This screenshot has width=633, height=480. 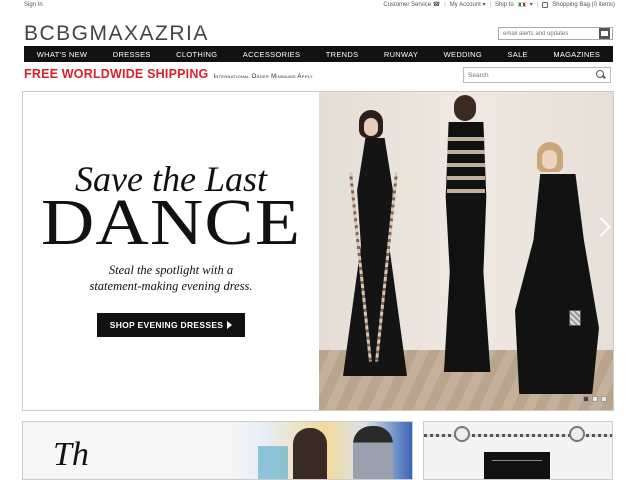 What do you see at coordinates (411, 4) in the screenshot?
I see `customer-service-link: Customer Service ☎` at bounding box center [411, 4].